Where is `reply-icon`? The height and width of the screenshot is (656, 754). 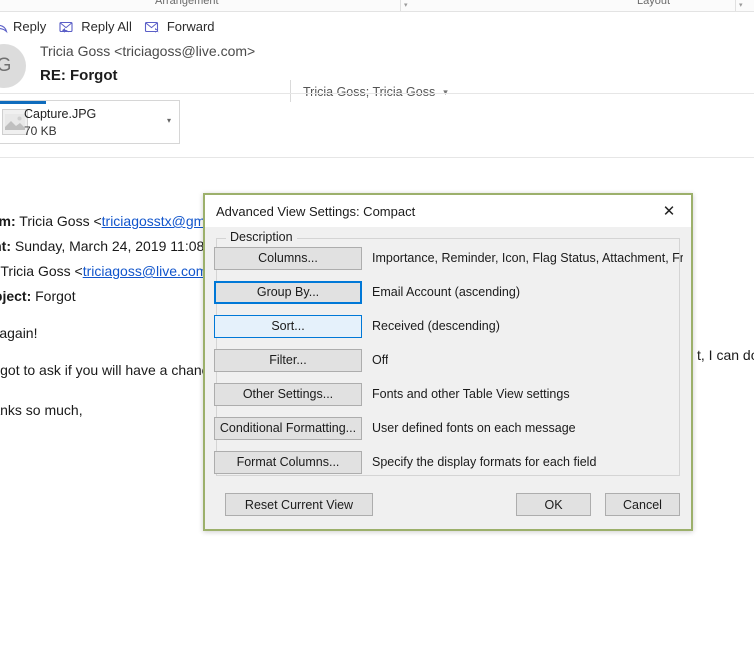
reply-icon is located at coordinates (4, 27).